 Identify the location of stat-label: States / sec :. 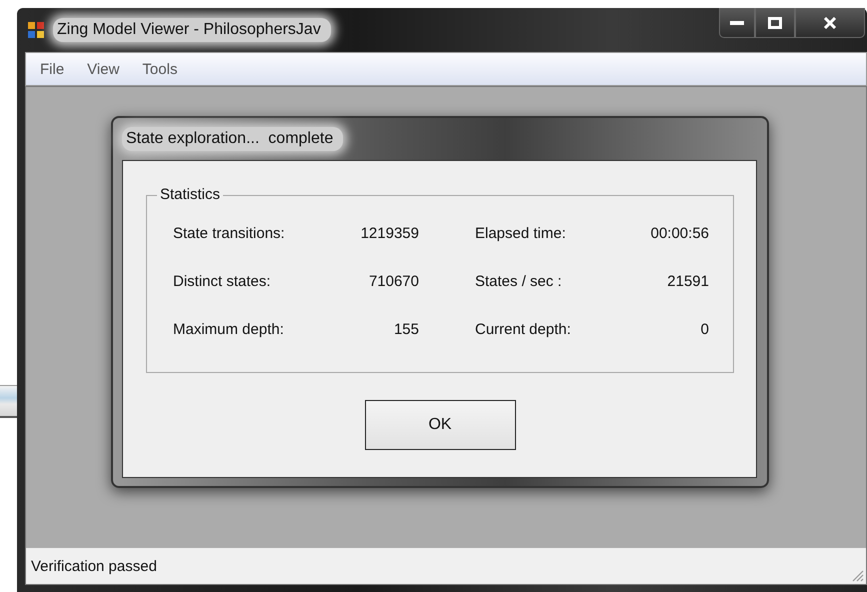
(519, 281).